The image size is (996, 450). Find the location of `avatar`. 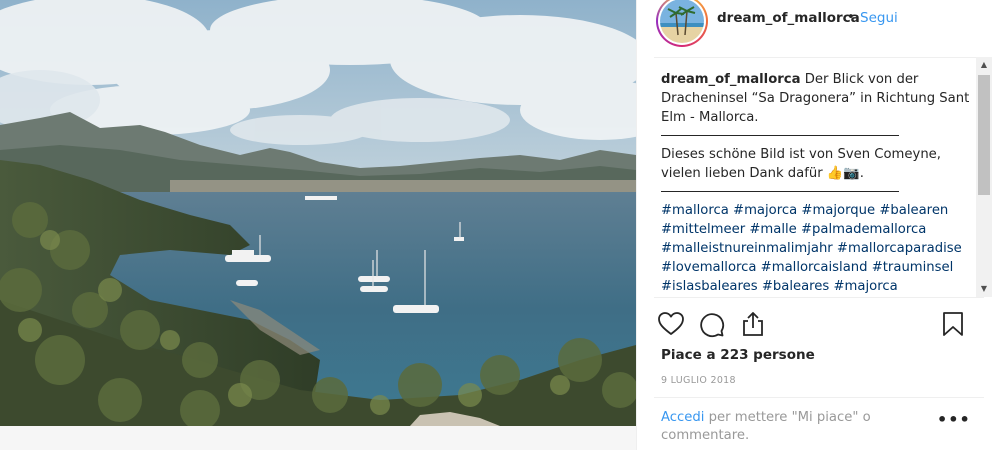

avatar is located at coordinates (682, 23).